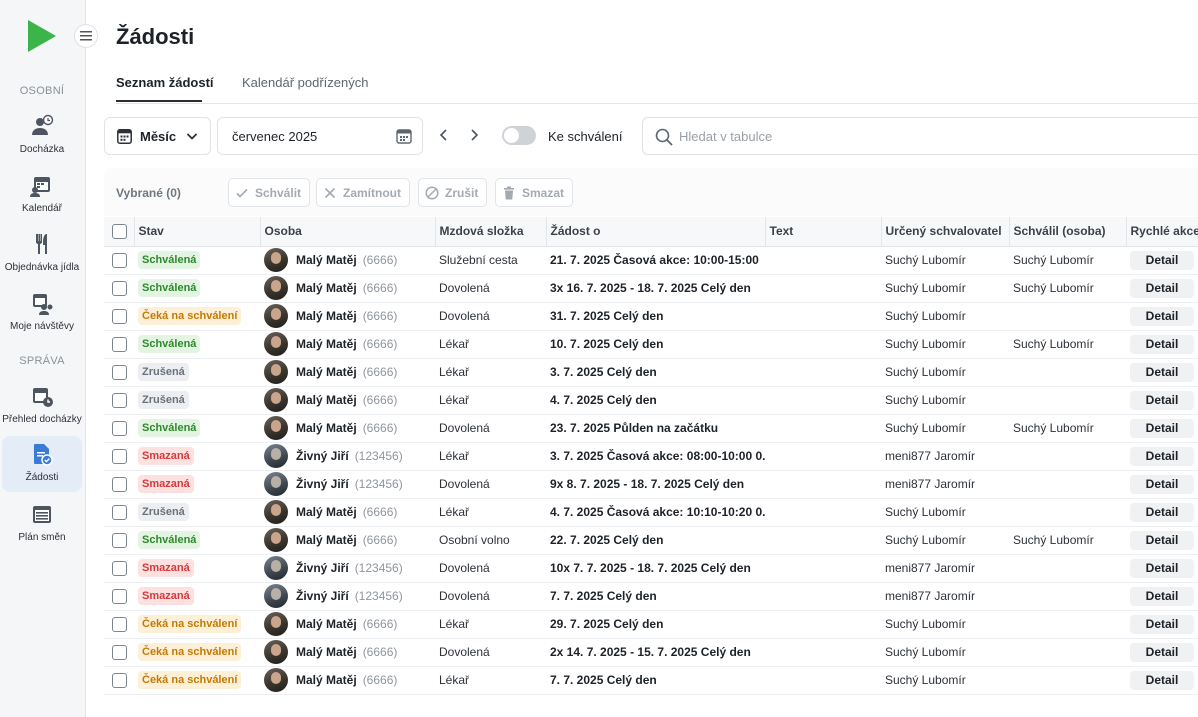  Describe the element at coordinates (453, 192) in the screenshot. I see `cancel-button: Zrušit` at that location.